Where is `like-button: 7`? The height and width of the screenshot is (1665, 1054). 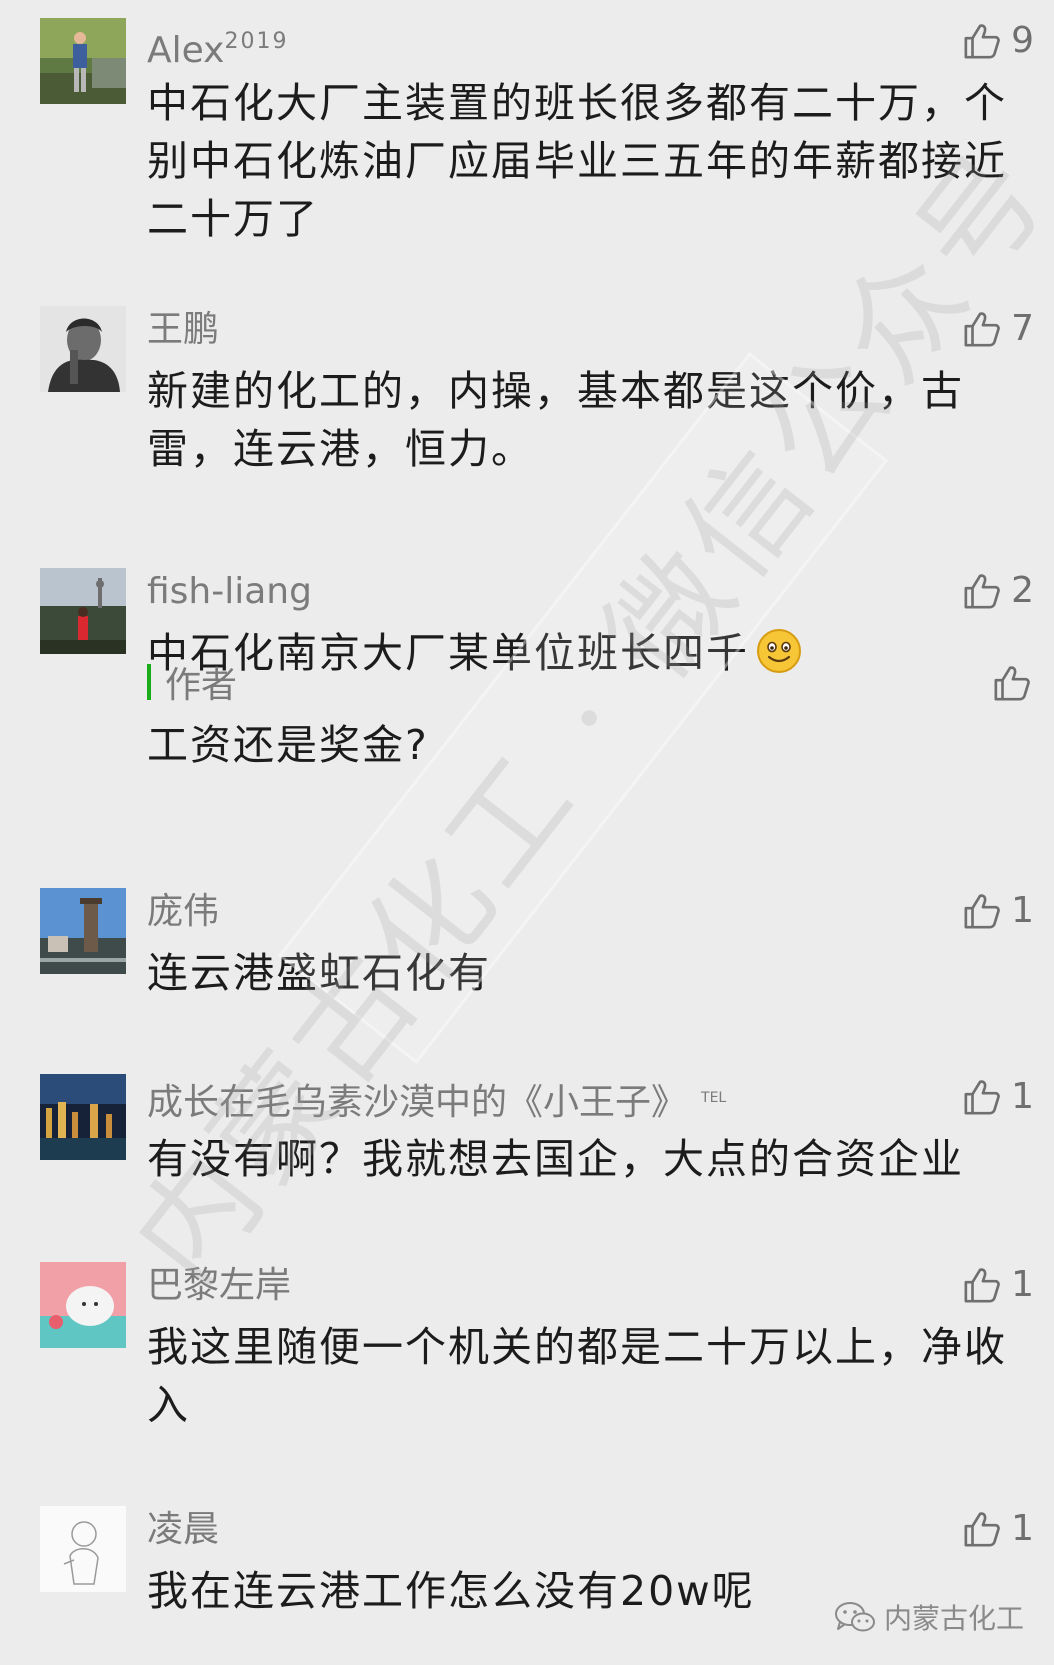
like-button: 7 is located at coordinates (998, 329).